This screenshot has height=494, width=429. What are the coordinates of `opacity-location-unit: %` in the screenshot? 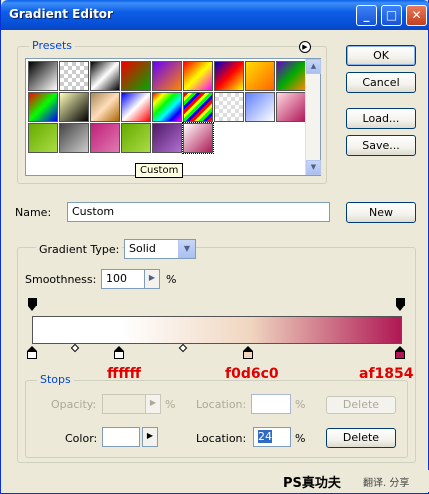 It's located at (300, 404).